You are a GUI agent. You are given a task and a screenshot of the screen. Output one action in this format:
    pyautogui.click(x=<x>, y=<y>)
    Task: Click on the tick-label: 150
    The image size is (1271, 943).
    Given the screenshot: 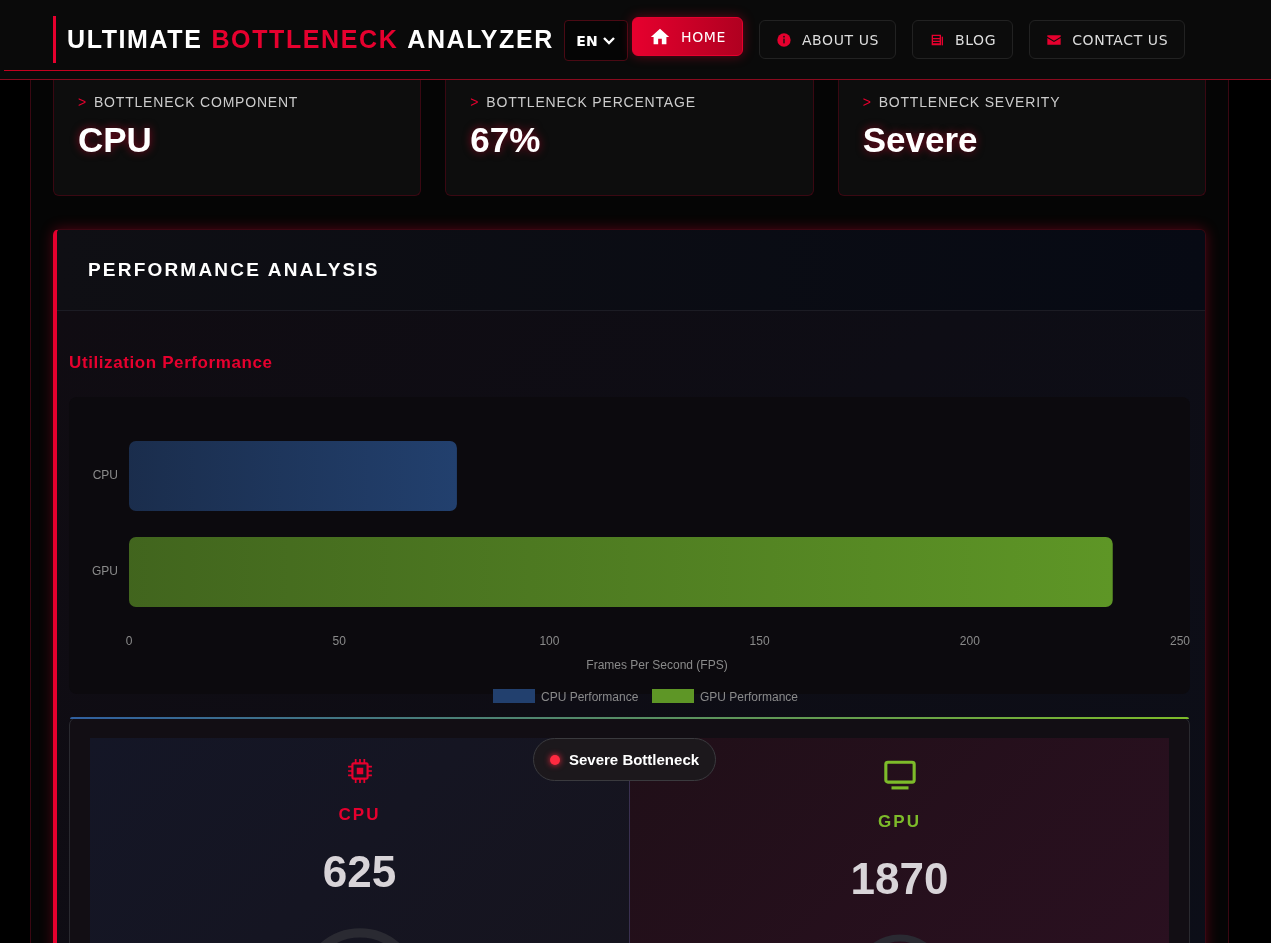 What is the action you would take?
    pyautogui.click(x=759, y=641)
    